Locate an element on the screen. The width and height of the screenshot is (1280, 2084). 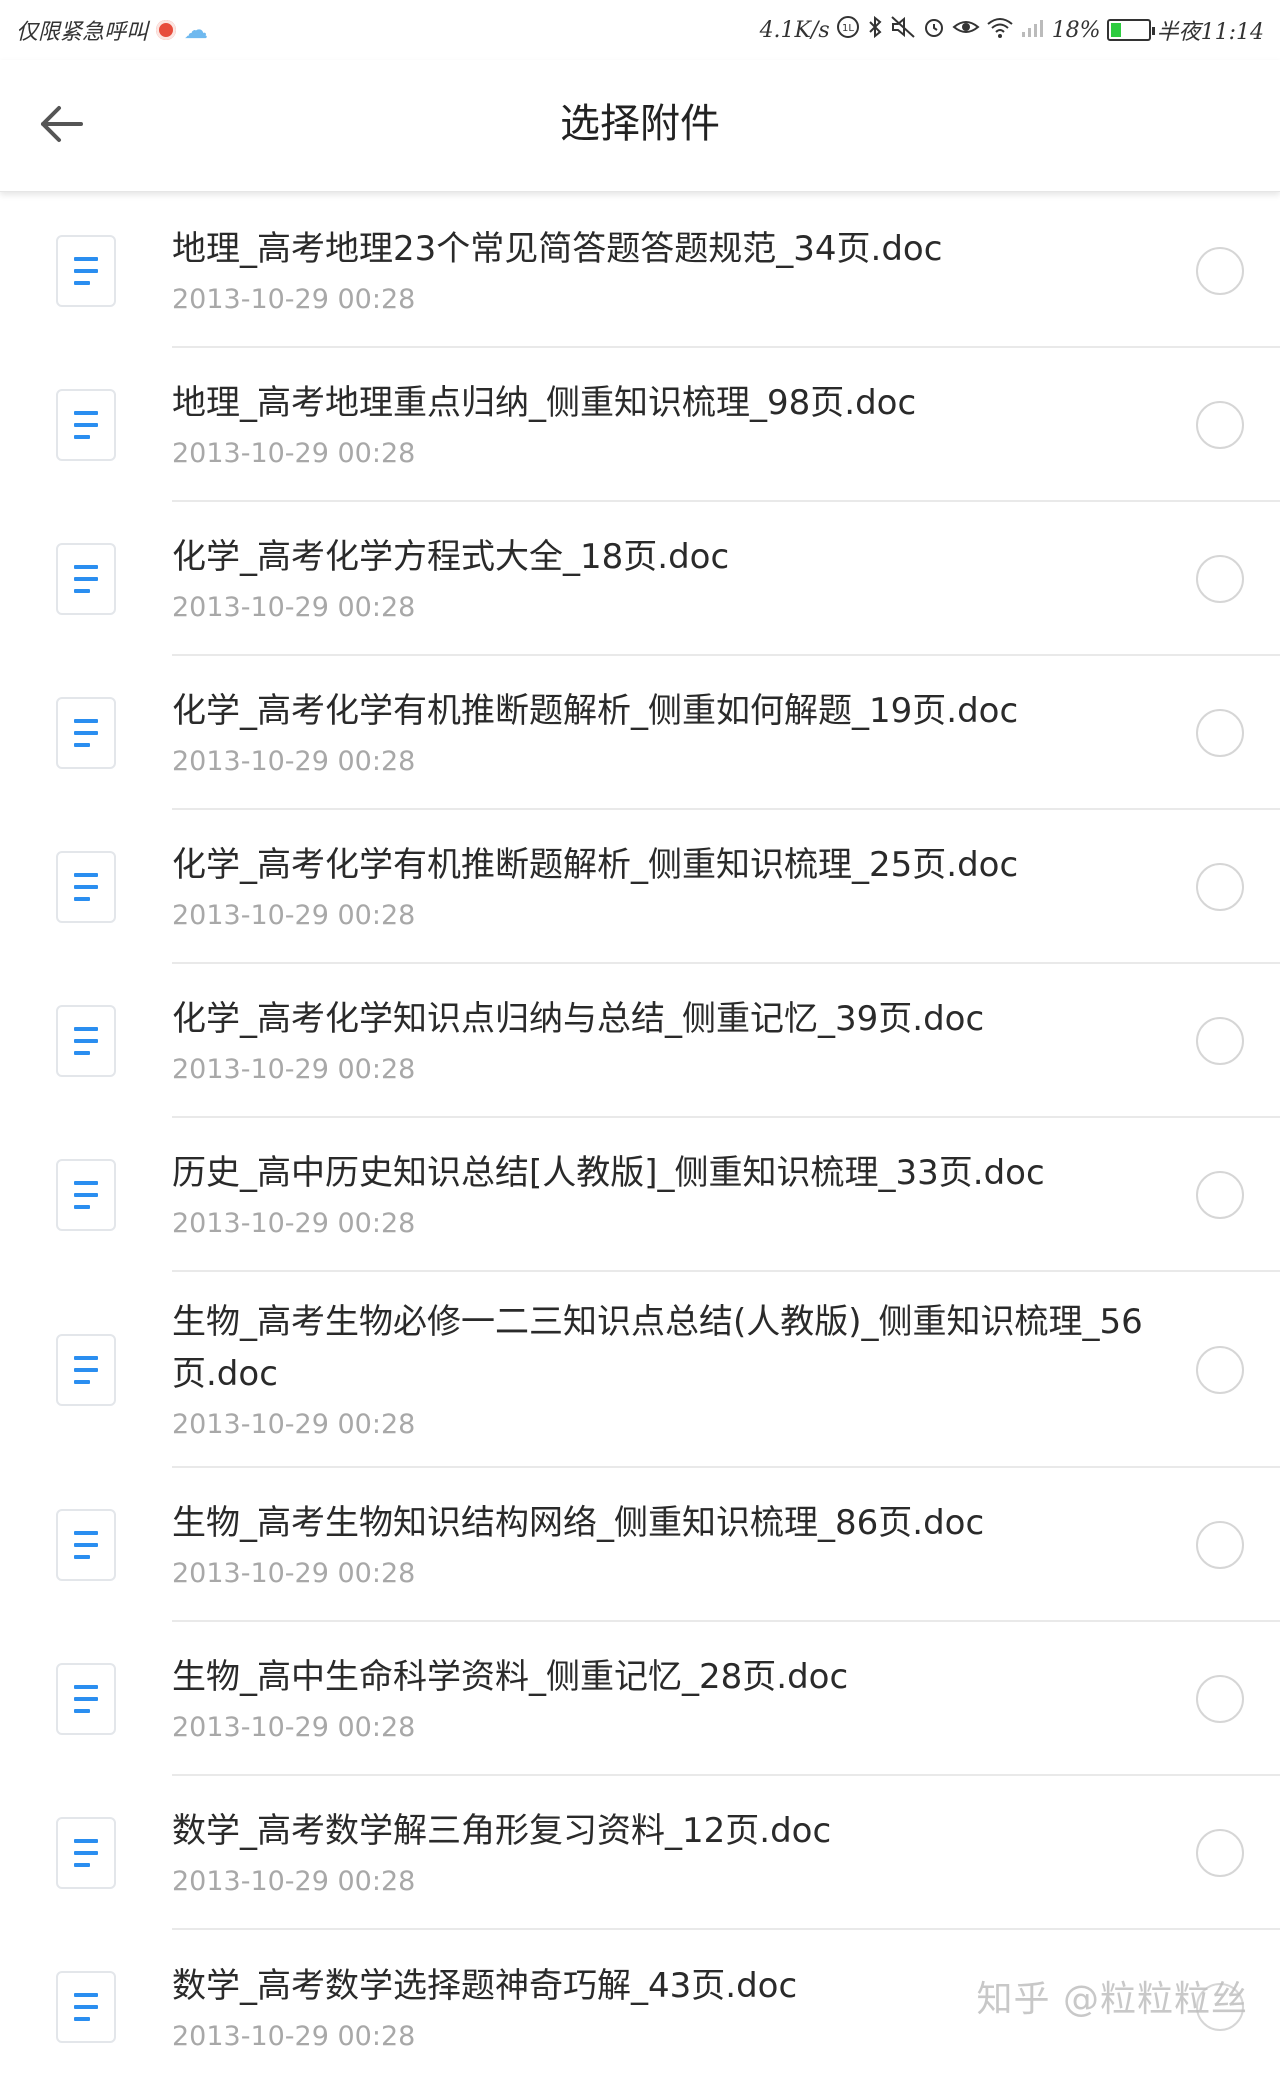
file-text: 数学_高考数学解三角形复习资料_12页.doc 2013-10-29 00:28 is located at coordinates (726, 1853).